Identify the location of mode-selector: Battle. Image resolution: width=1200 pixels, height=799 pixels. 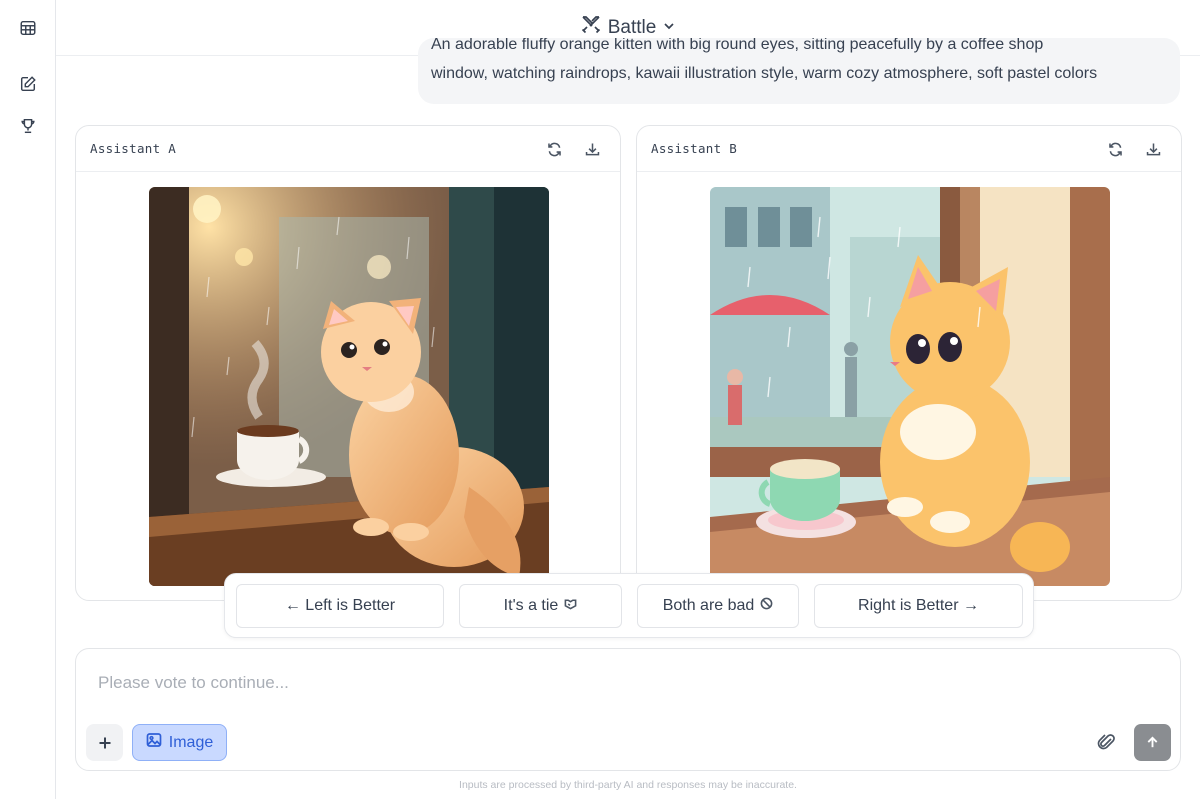
(628, 28).